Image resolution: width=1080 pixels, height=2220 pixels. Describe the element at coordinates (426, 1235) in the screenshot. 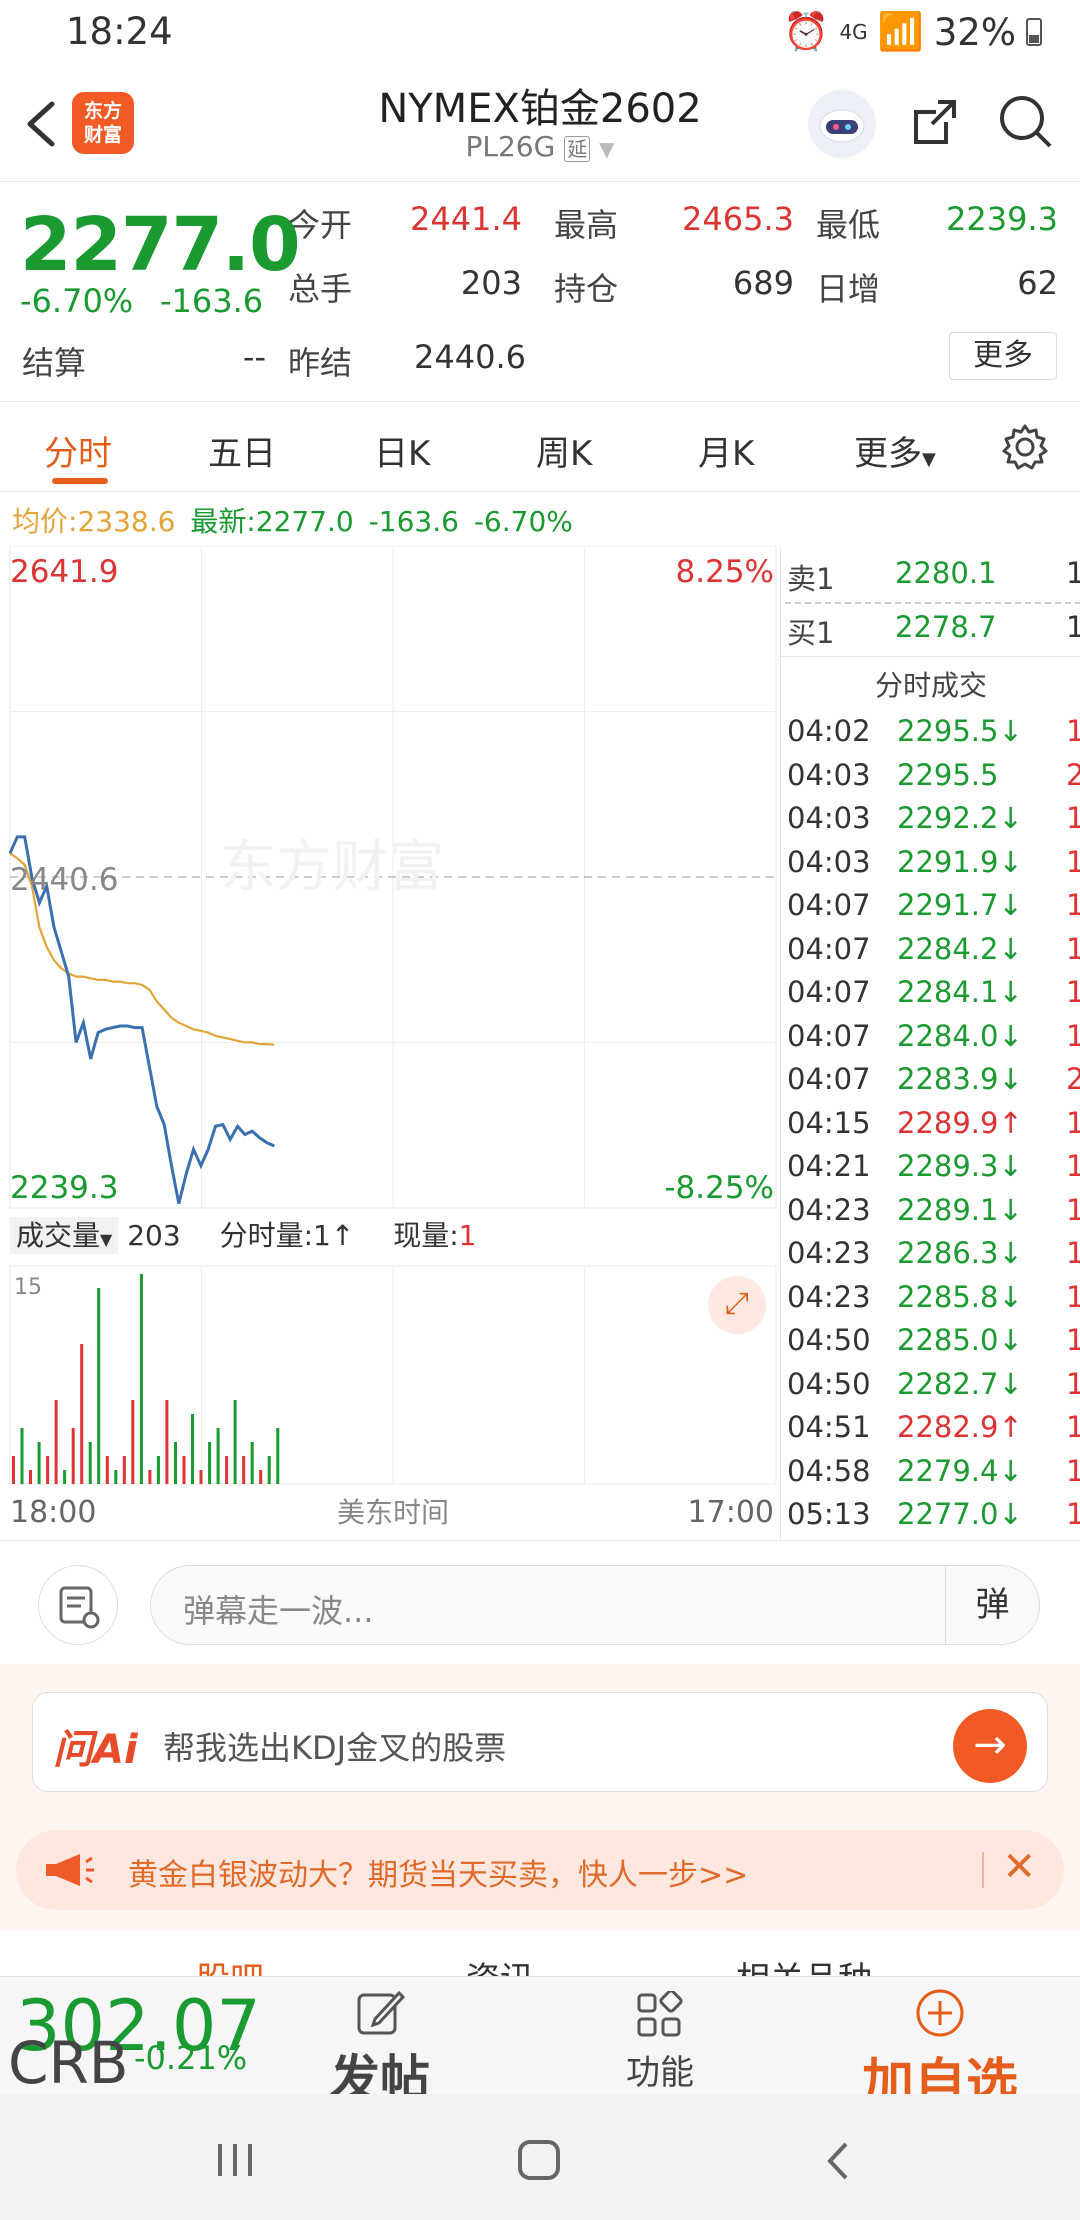

I see `now-volume-label: 现量:` at that location.